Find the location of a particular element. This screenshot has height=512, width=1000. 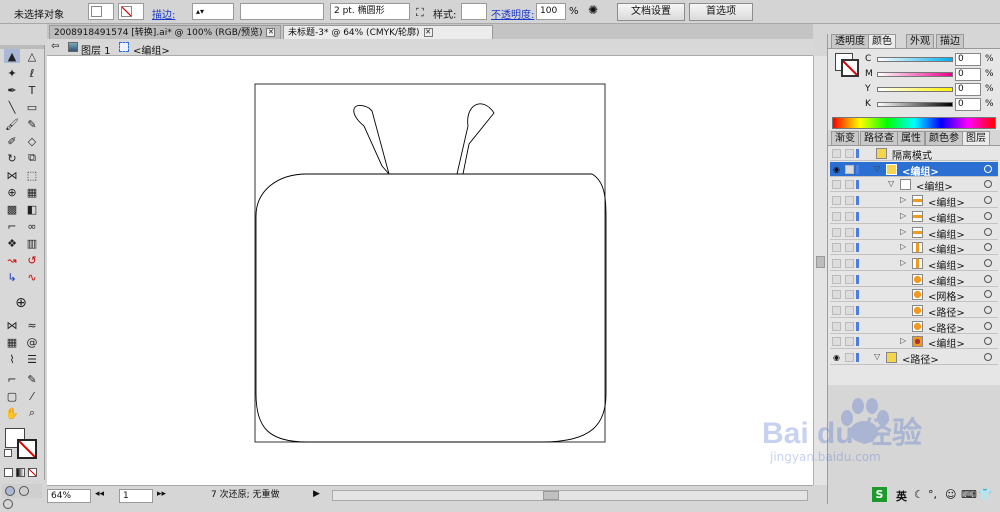

eraser-tool-icon: ◇ is located at coordinates (32, 141).